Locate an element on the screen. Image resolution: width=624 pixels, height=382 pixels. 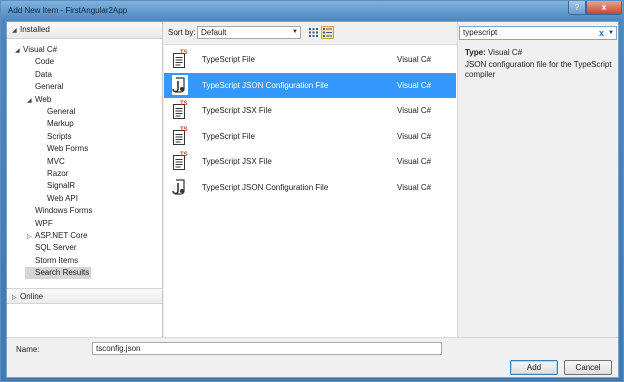
online-label: Online is located at coordinates (32, 296).